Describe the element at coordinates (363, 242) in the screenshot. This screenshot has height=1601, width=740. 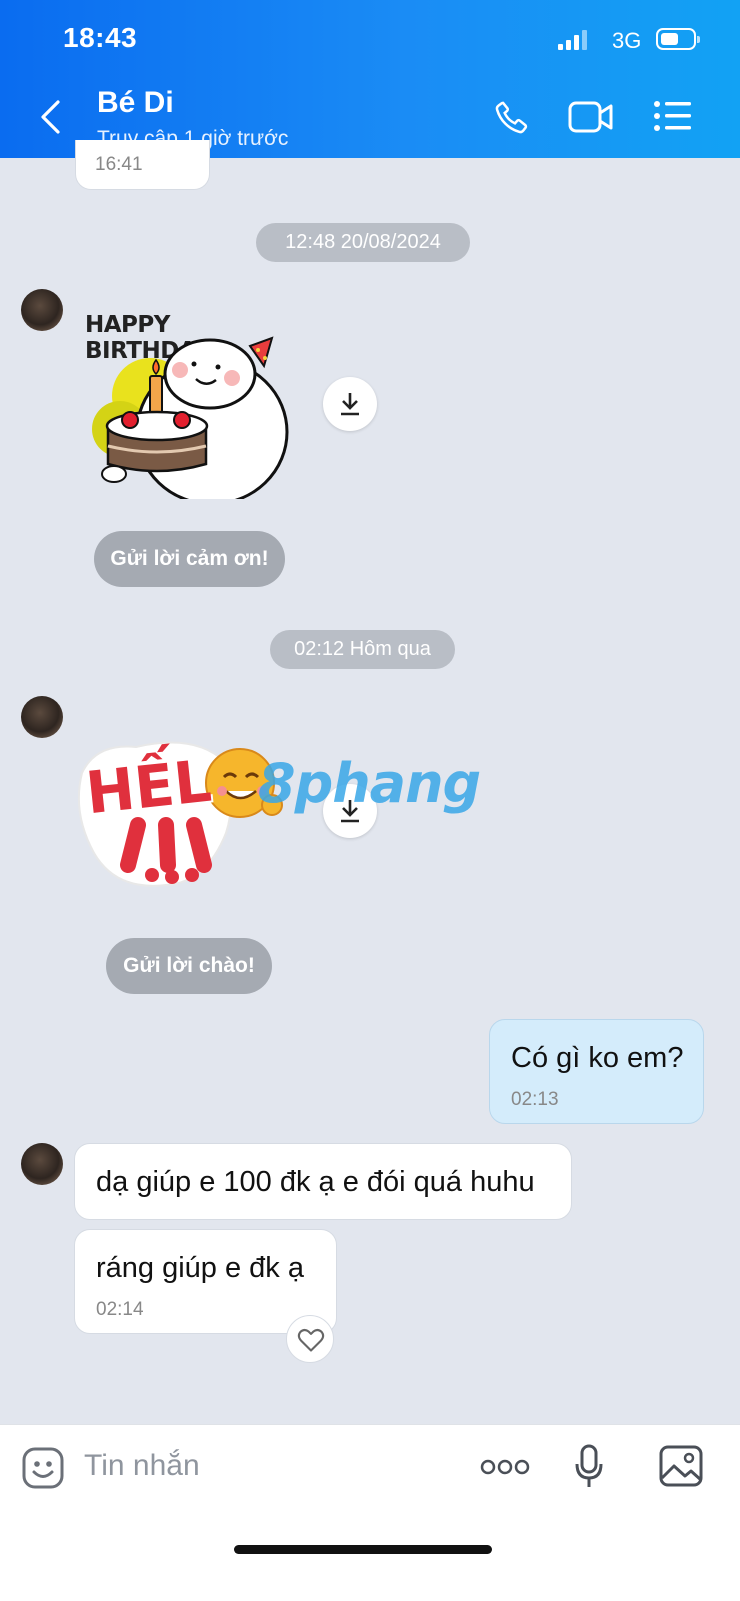
I see `date-separator: 12:48 20/08/2024` at that location.